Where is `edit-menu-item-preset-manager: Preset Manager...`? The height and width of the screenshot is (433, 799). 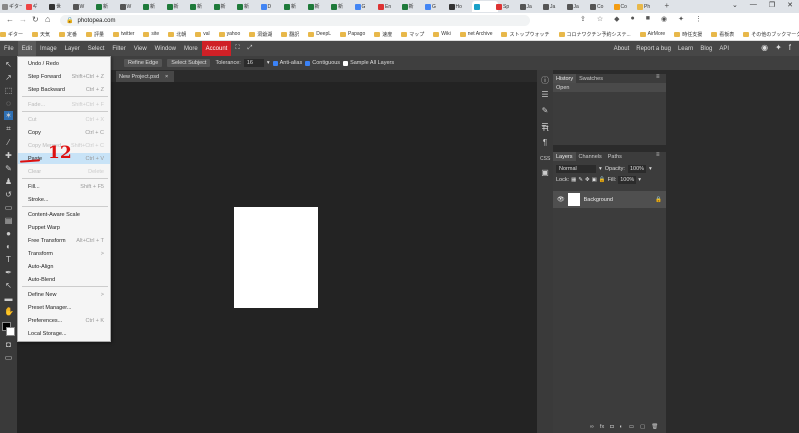 edit-menu-item-preset-manager: Preset Manager... is located at coordinates (64, 307).